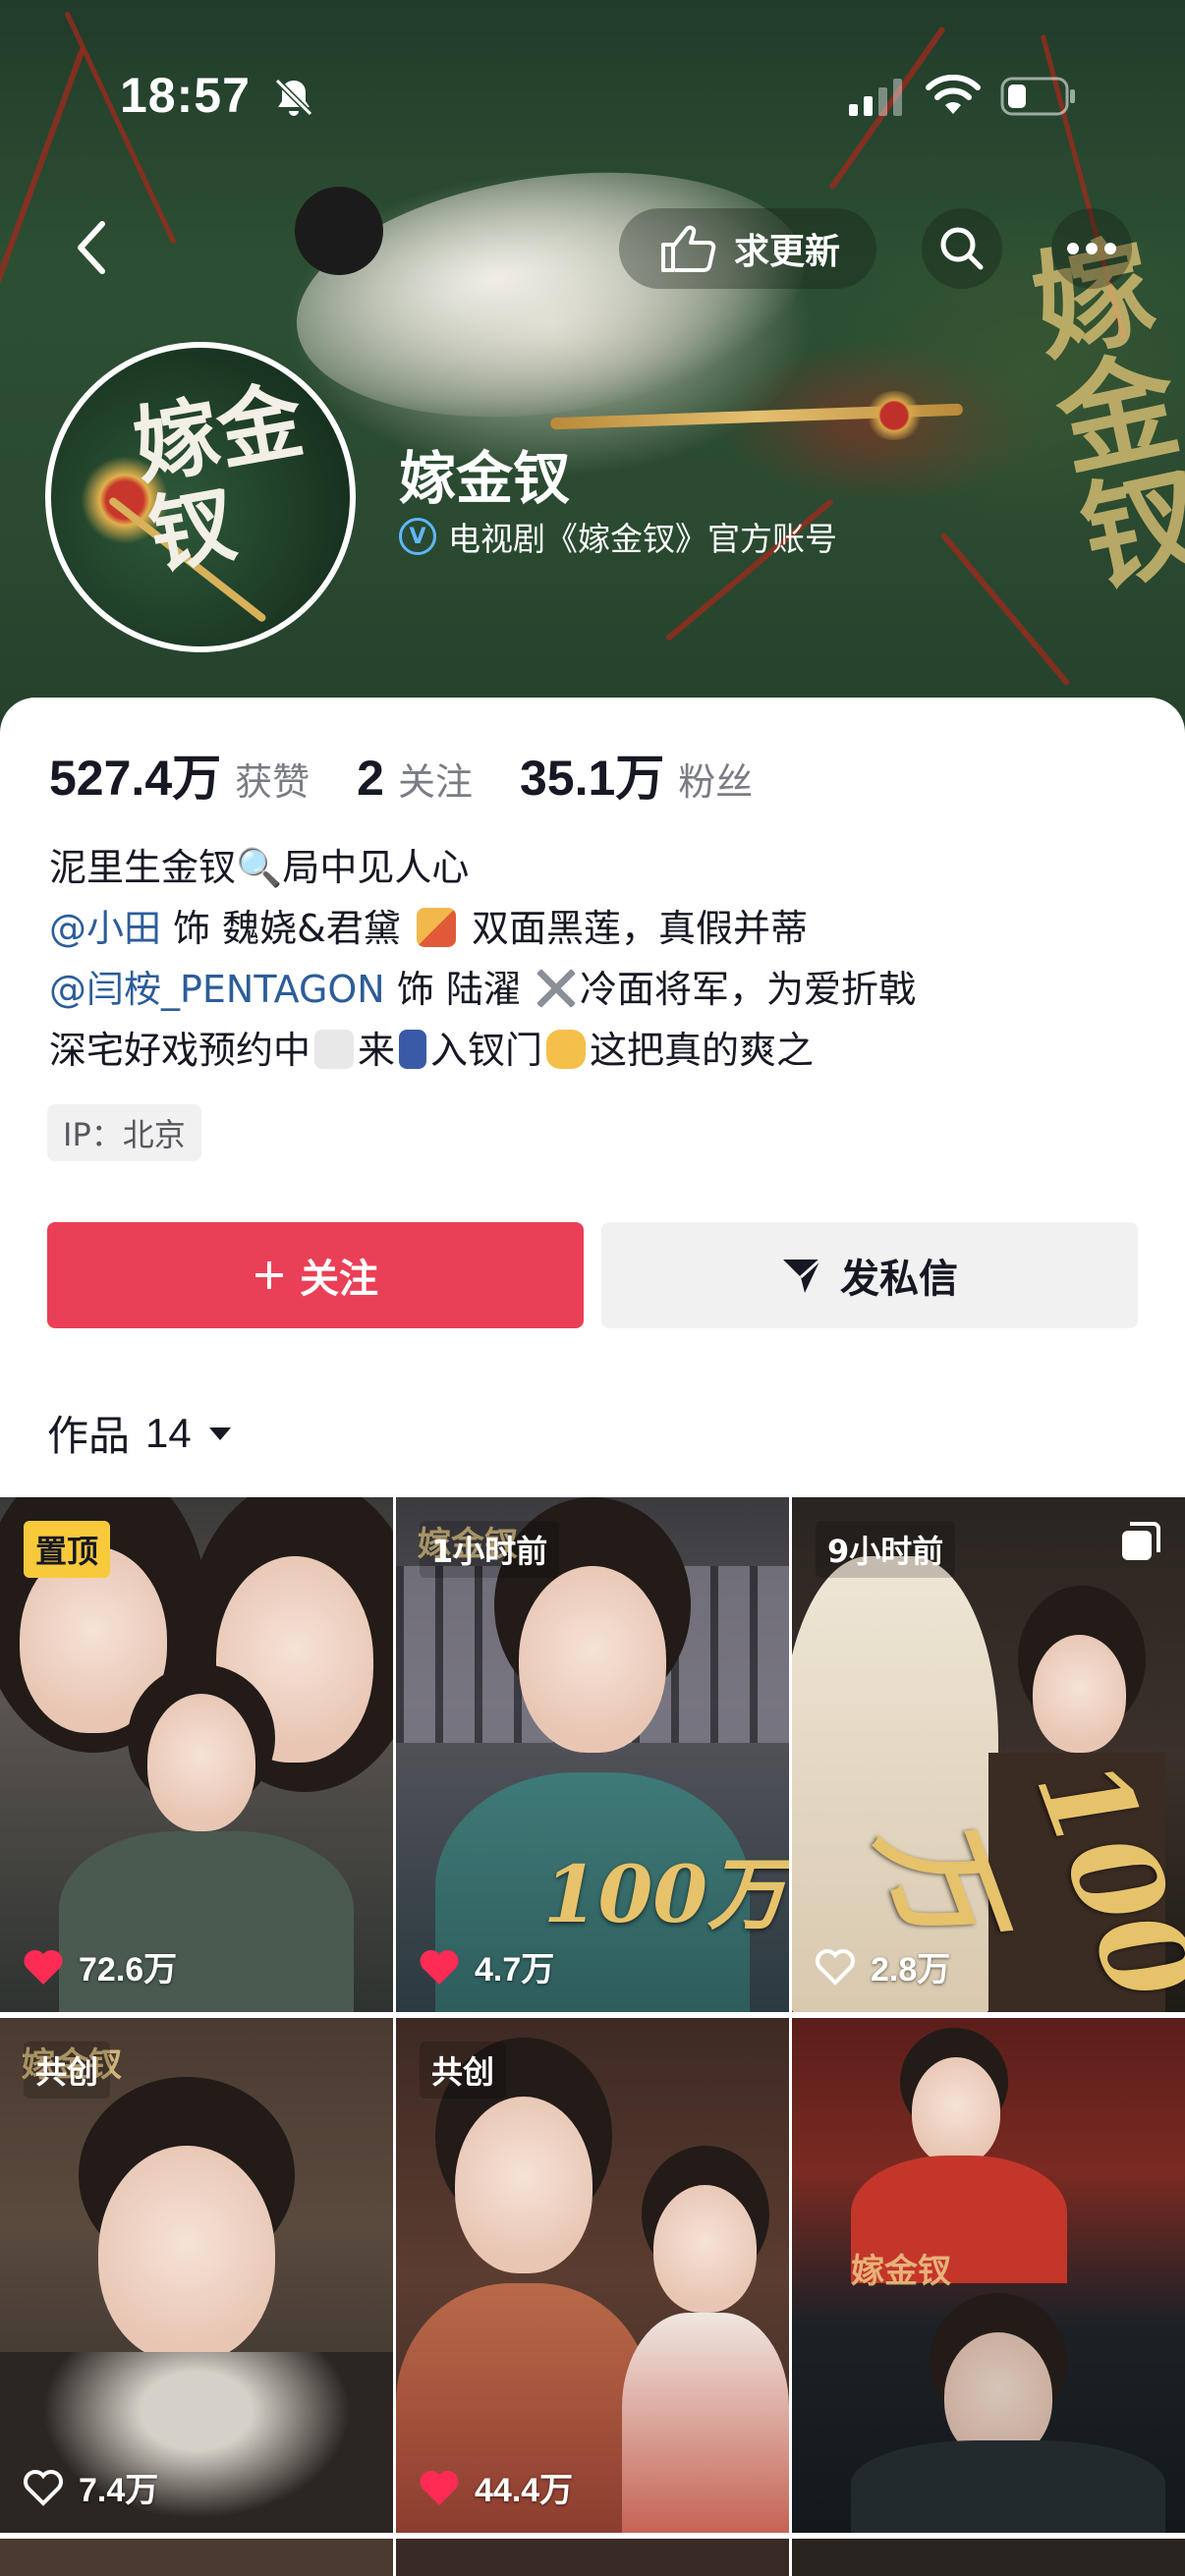  Describe the element at coordinates (490, 1549) in the screenshot. I see `time-badge: 1小时前` at that location.